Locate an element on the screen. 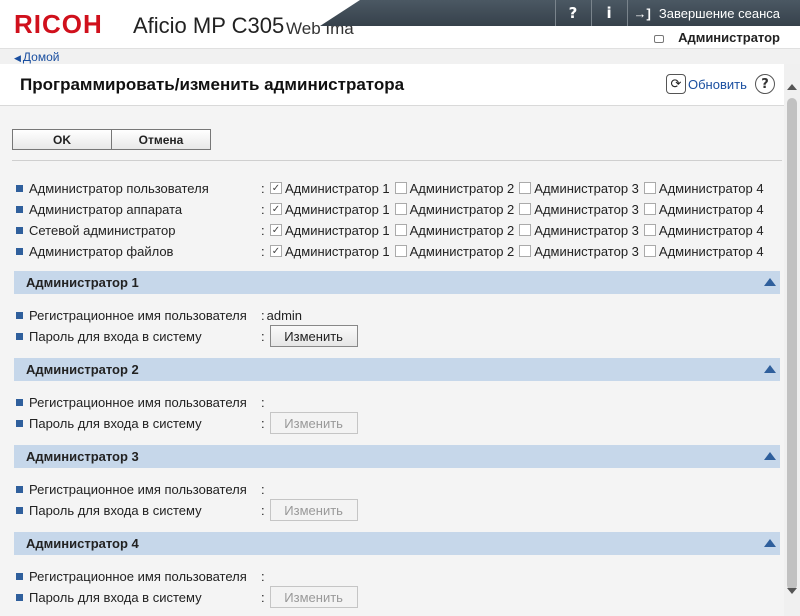  vertical-scrollbar is located at coordinates (792, 340).